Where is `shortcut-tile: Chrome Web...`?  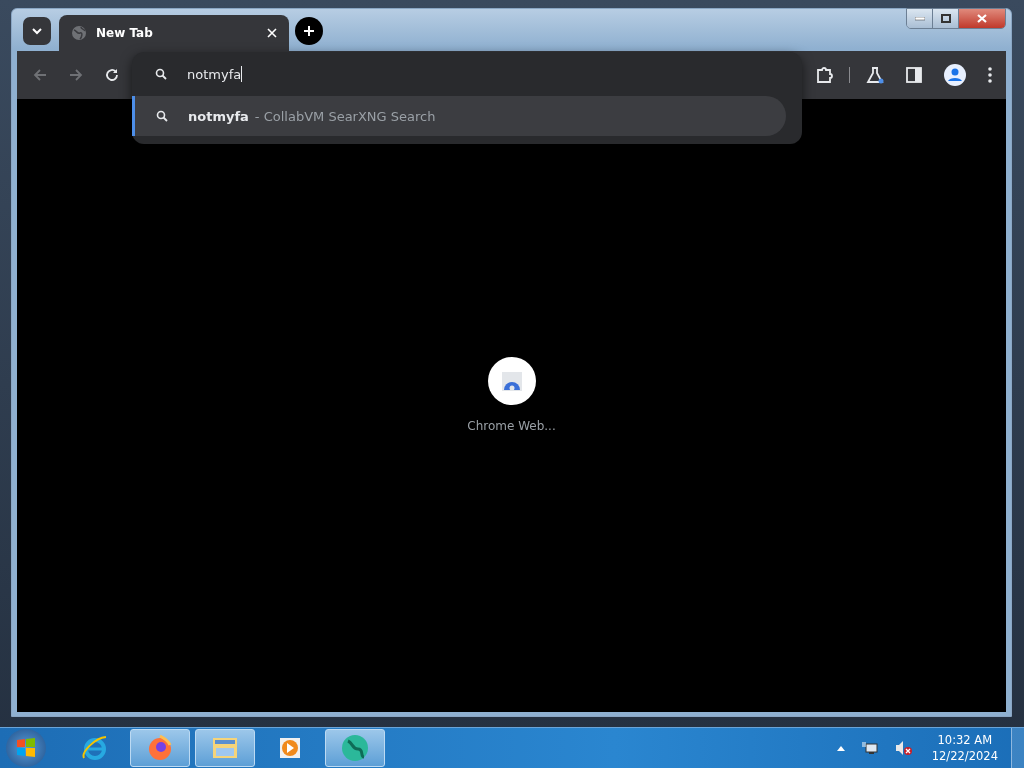 shortcut-tile: Chrome Web... is located at coordinates (511, 394).